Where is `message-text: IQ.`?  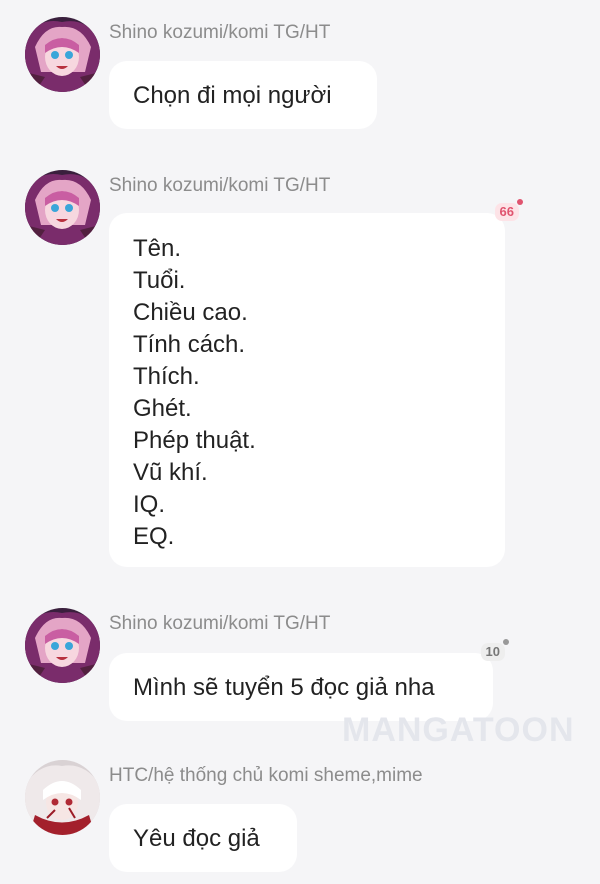
message-text: IQ. is located at coordinates (149, 504).